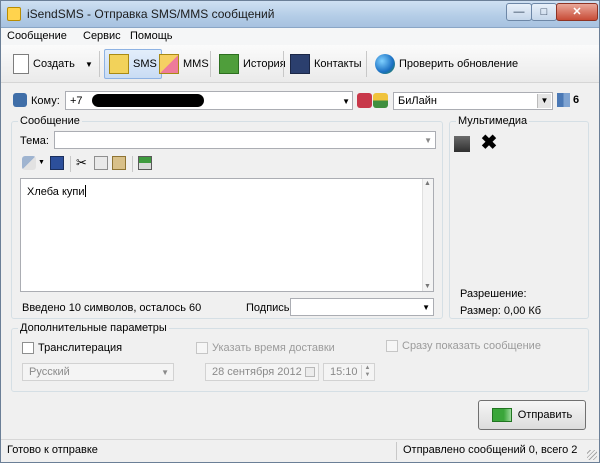 This screenshot has height=463, width=600. Describe the element at coordinates (50, 121) in the screenshot. I see `message-group-title: Сообщение` at that location.